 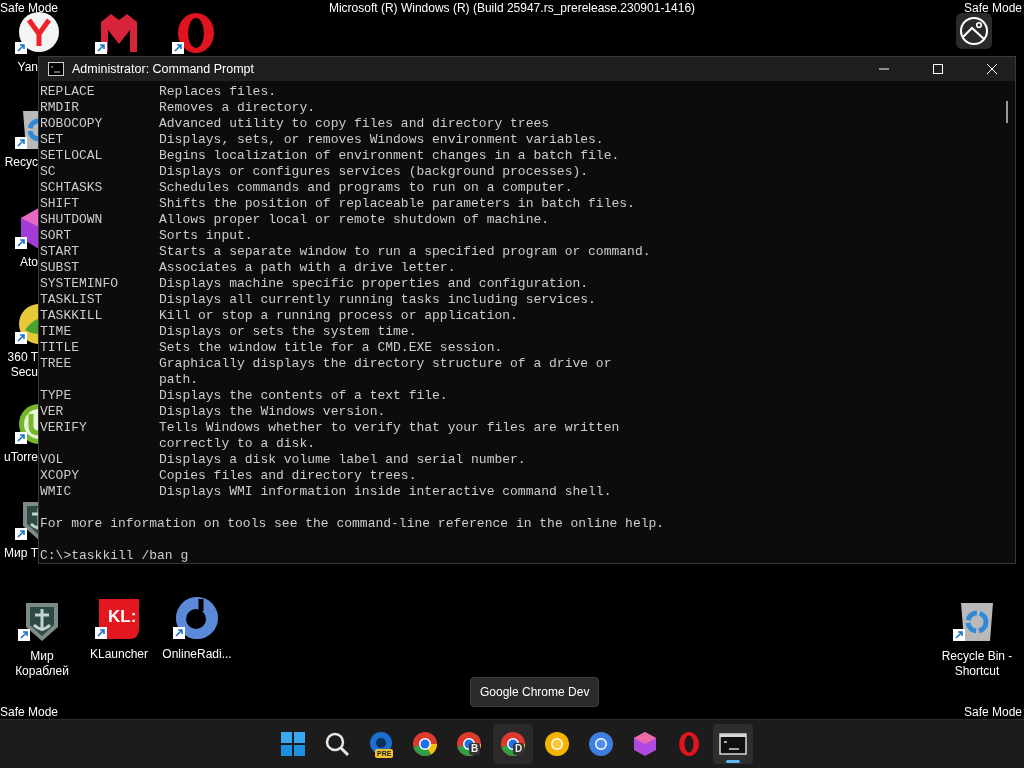 I want to click on command-name: VER, so click(x=52, y=412).